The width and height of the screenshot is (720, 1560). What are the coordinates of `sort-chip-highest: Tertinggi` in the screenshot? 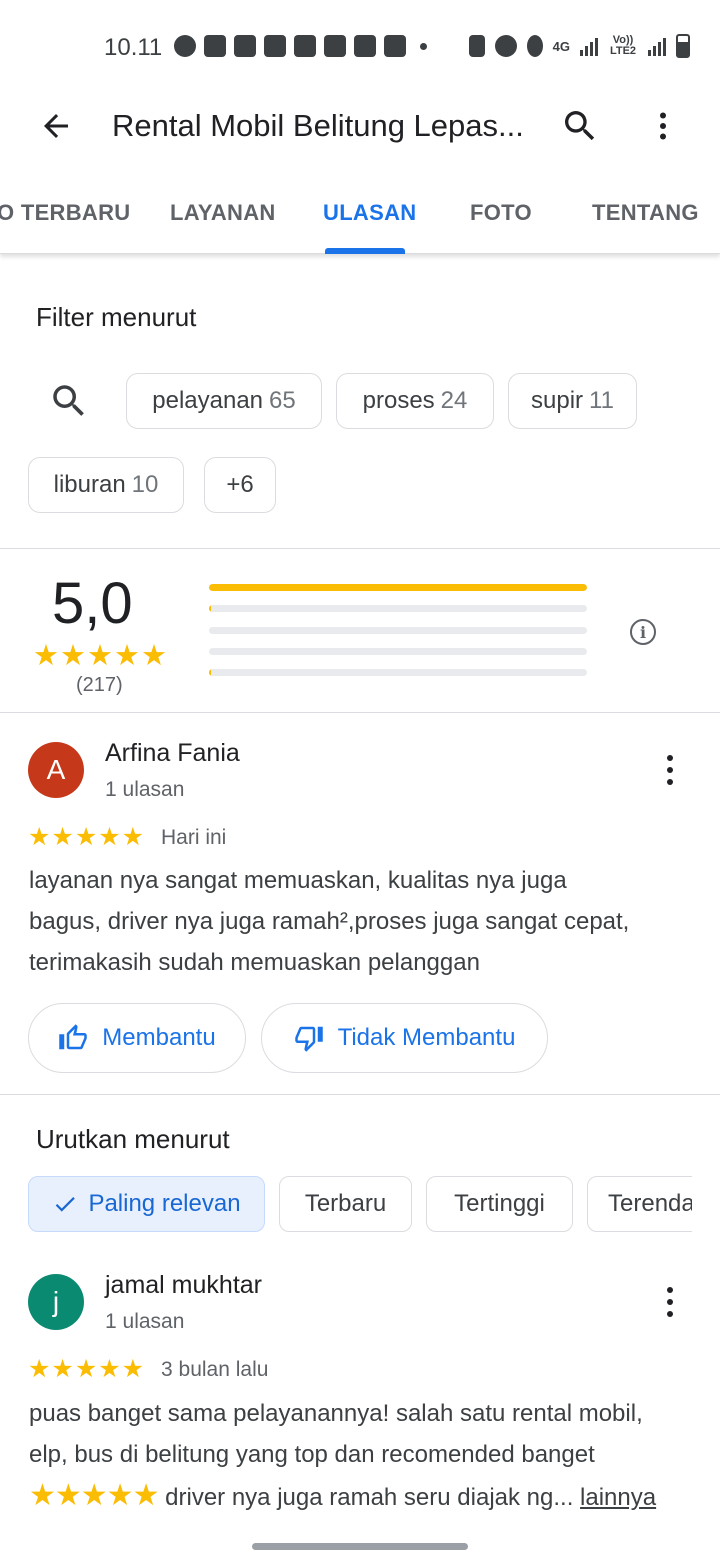 It's located at (499, 1204).